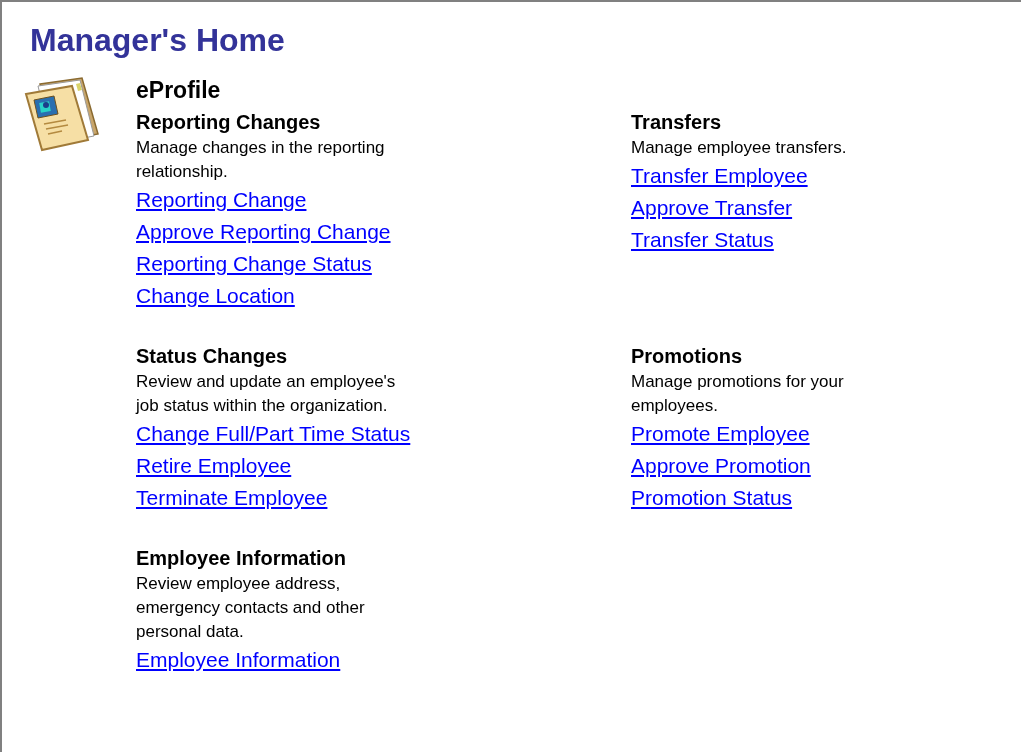 The width and height of the screenshot is (1021, 752). What do you see at coordinates (238, 660) in the screenshot?
I see `nav-link: Employee Information` at bounding box center [238, 660].